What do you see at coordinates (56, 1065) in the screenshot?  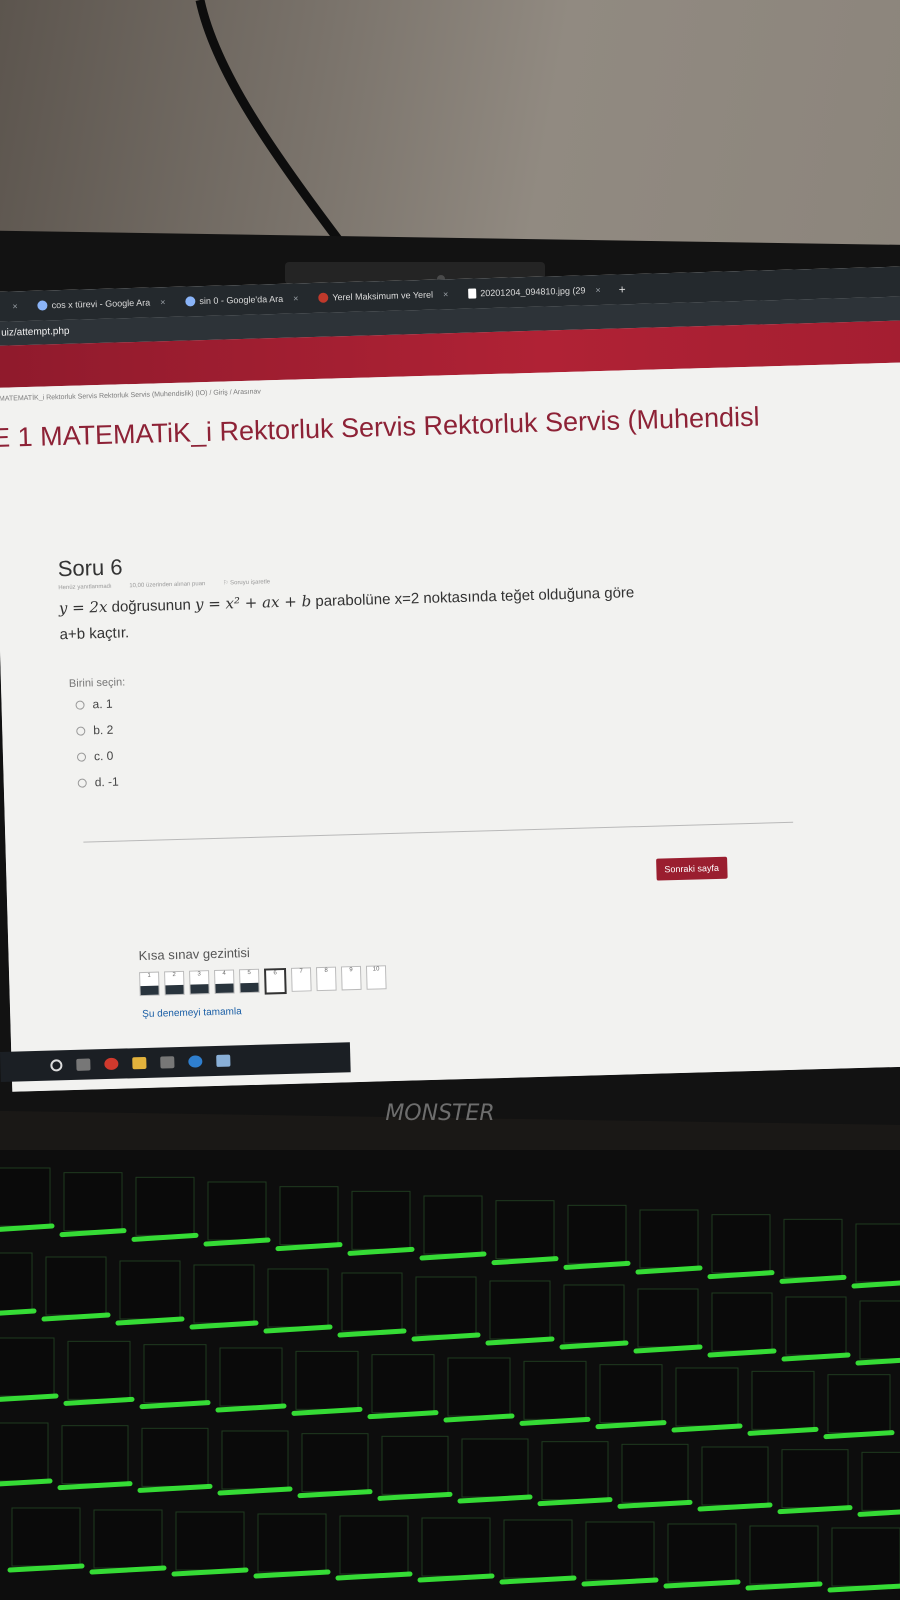 I see `search-icon` at bounding box center [56, 1065].